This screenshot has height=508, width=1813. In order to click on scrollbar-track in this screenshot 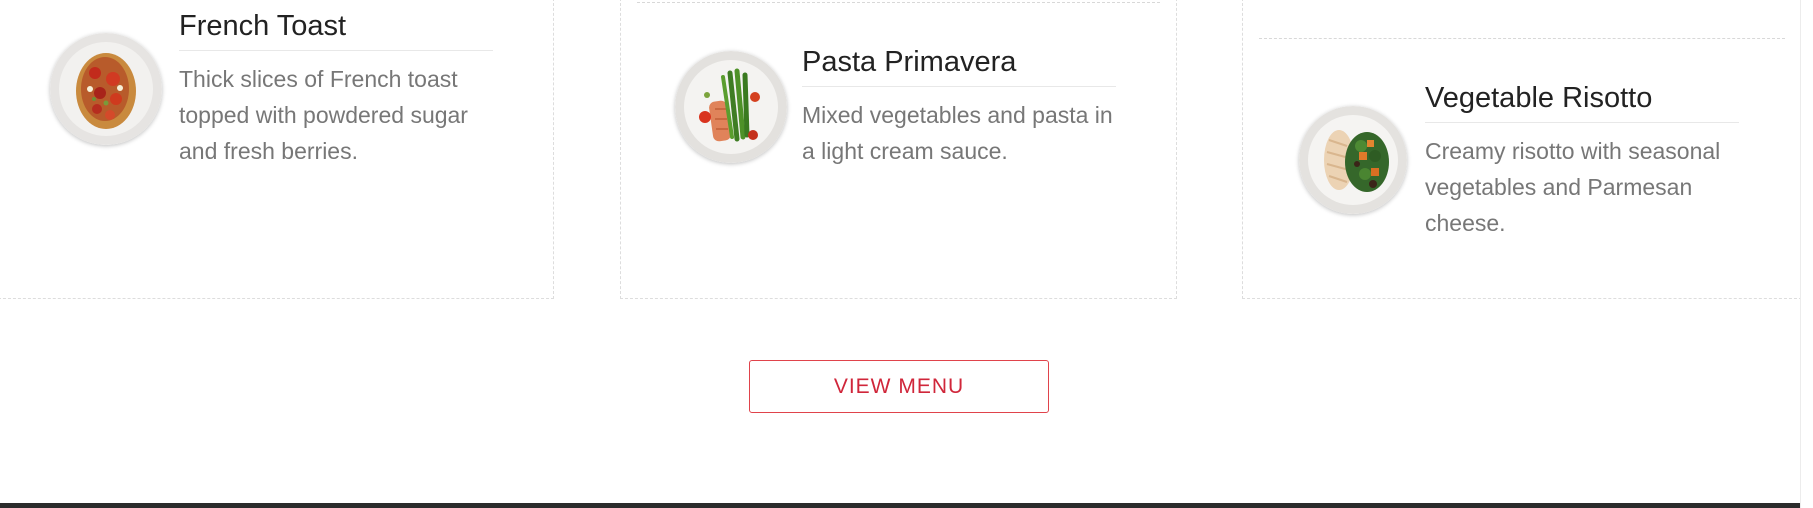, I will do `click(1806, 254)`.